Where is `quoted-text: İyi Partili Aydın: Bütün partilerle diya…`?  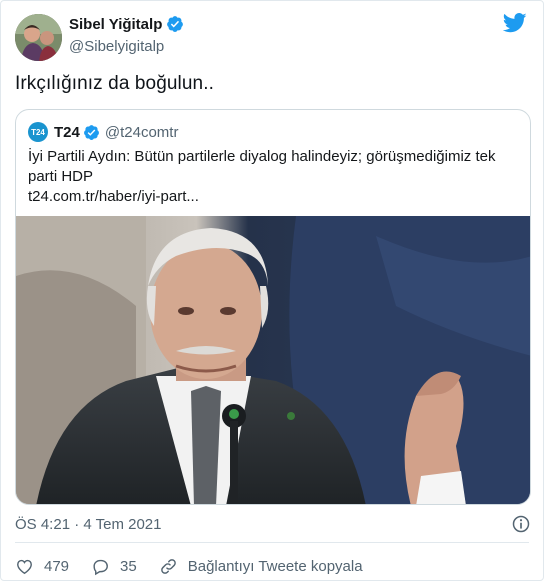 quoted-text: İyi Partili Aydın: Bütün partilerle diya… is located at coordinates (262, 166).